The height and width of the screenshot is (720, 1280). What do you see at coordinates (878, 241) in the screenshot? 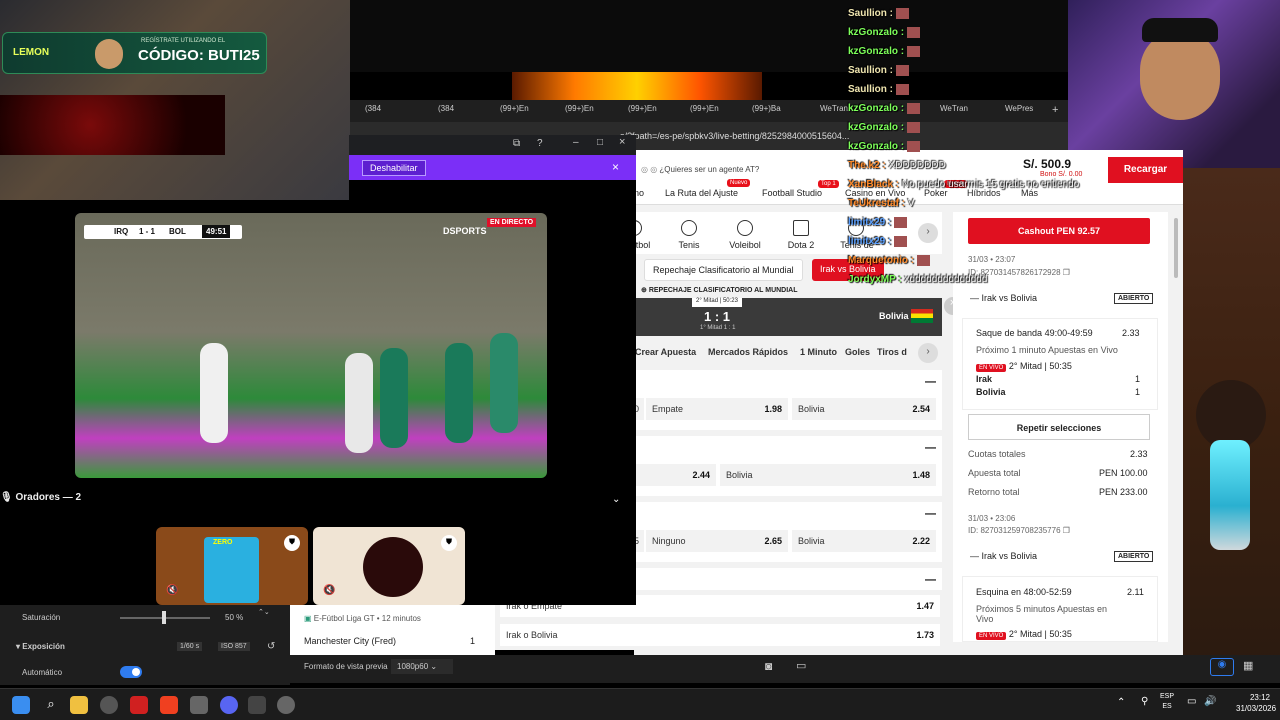
I see `chat-line: limitx29 :` at bounding box center [878, 241].